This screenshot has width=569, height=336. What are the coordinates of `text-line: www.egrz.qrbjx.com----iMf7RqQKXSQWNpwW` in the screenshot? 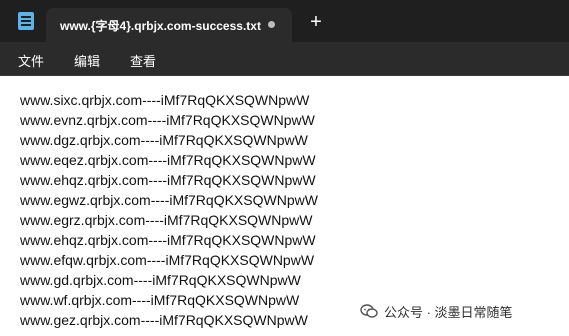 It's located at (166, 220).